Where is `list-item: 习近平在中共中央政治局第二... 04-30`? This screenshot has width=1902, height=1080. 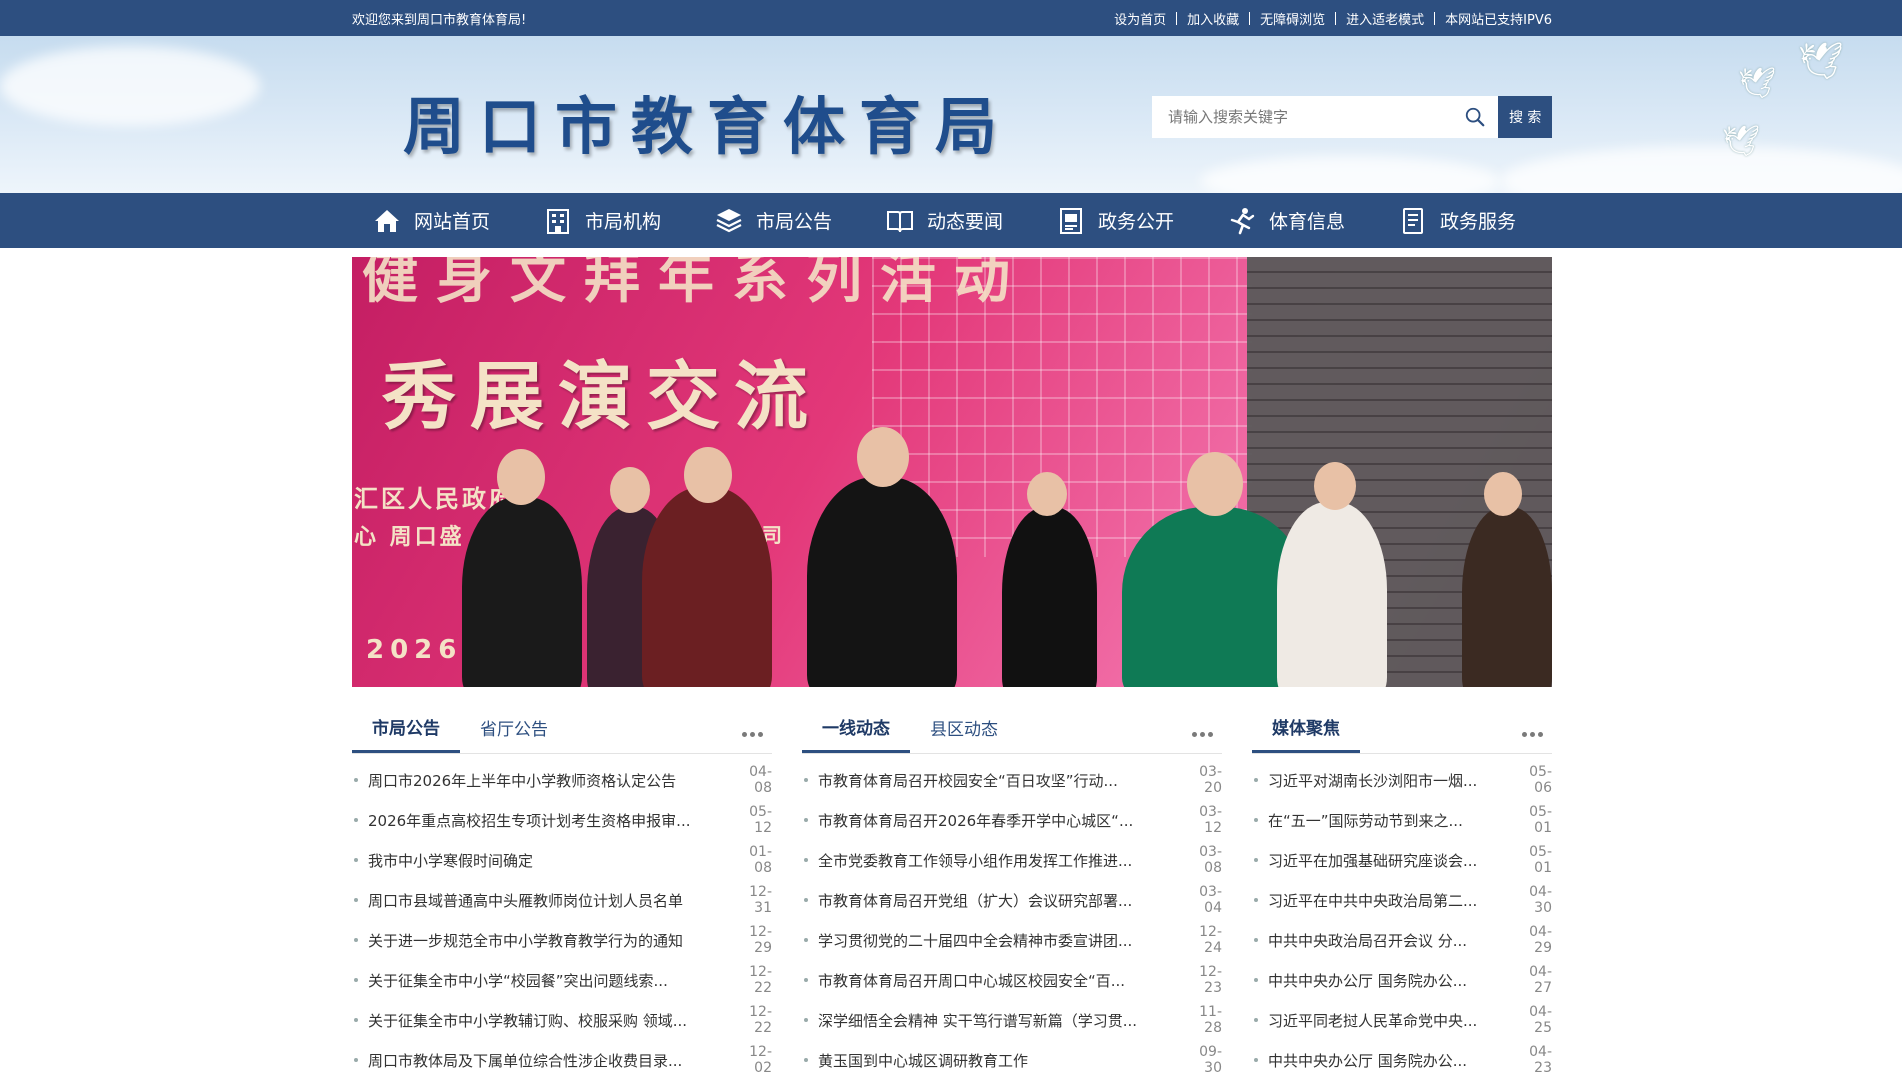
list-item: 习近平在中共中央政治局第二... 04-30 is located at coordinates (1402, 900).